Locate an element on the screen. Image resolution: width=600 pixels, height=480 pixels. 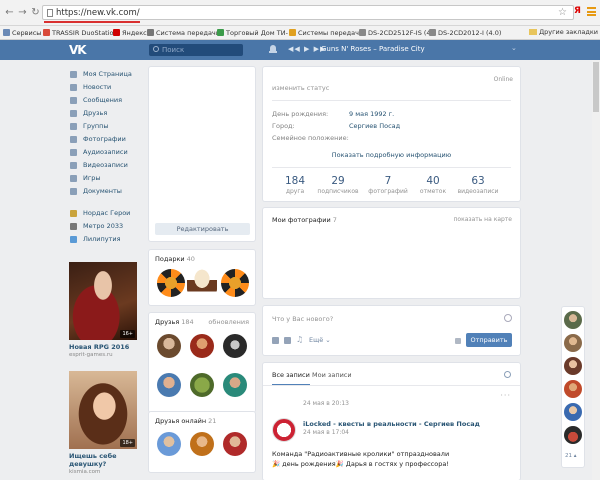
info-row: День рождения: 9 мая 1992 г. is located at coordinates (333, 114).